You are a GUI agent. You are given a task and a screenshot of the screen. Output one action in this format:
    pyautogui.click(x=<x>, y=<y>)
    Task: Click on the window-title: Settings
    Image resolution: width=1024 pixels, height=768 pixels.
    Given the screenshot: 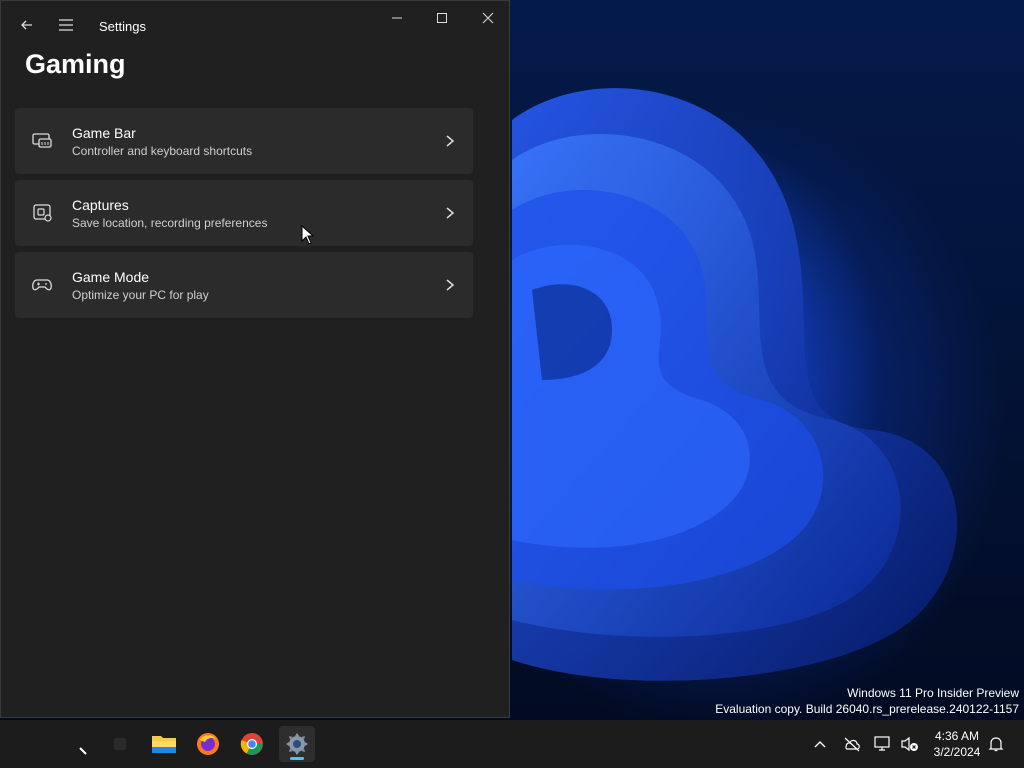 What is the action you would take?
    pyautogui.click(x=122, y=26)
    